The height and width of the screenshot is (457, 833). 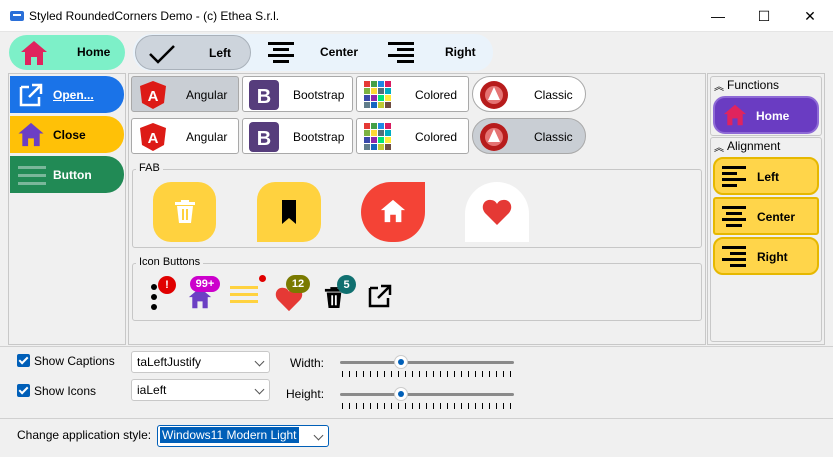 I want to click on close-window-button: ✕, so click(x=810, y=16).